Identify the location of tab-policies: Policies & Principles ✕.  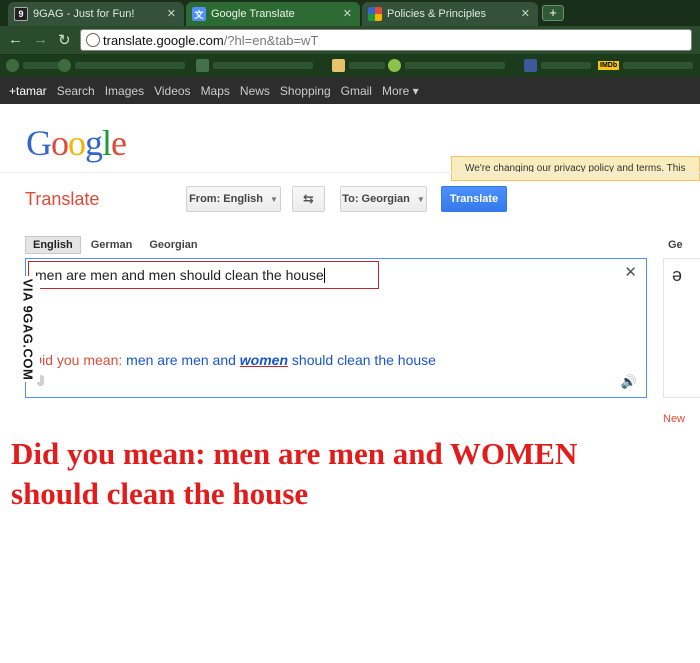
(450, 14).